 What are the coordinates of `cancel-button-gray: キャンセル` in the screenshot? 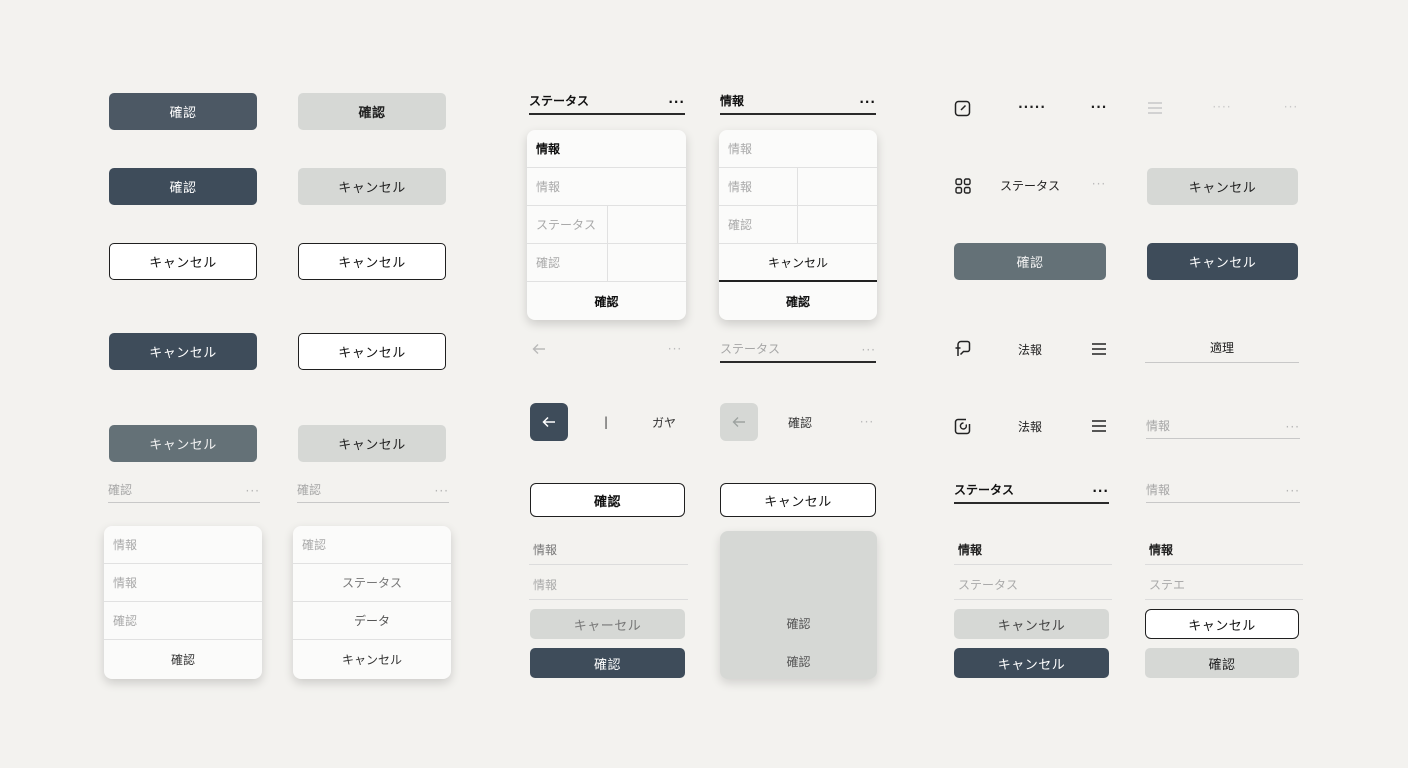 It's located at (183, 443).